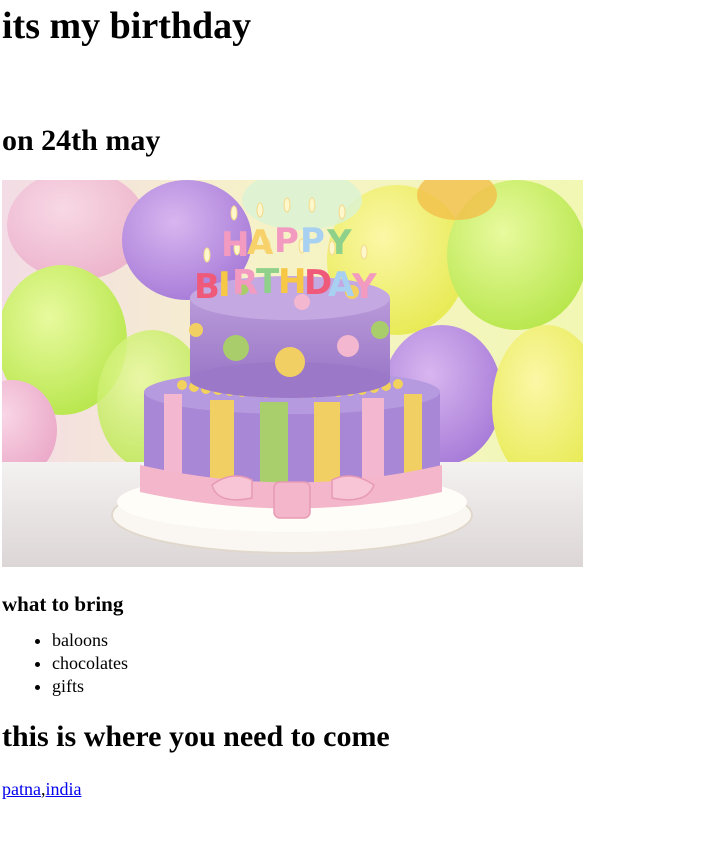  I want to click on birthday-date: on 24th may, so click(81, 140).